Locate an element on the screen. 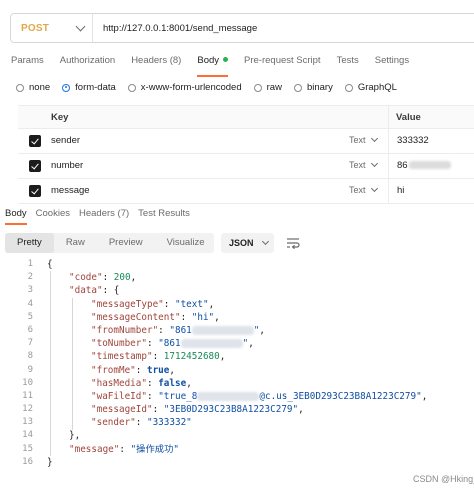 Image resolution: width=474 pixels, height=491 pixels. format-pretty: Pretty is located at coordinates (29, 243).